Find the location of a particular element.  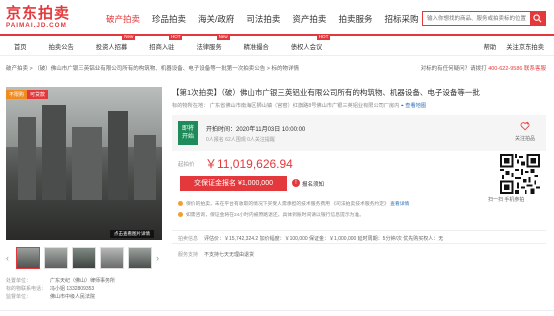

nav-customs: 海关/政府 is located at coordinates (216, 19).